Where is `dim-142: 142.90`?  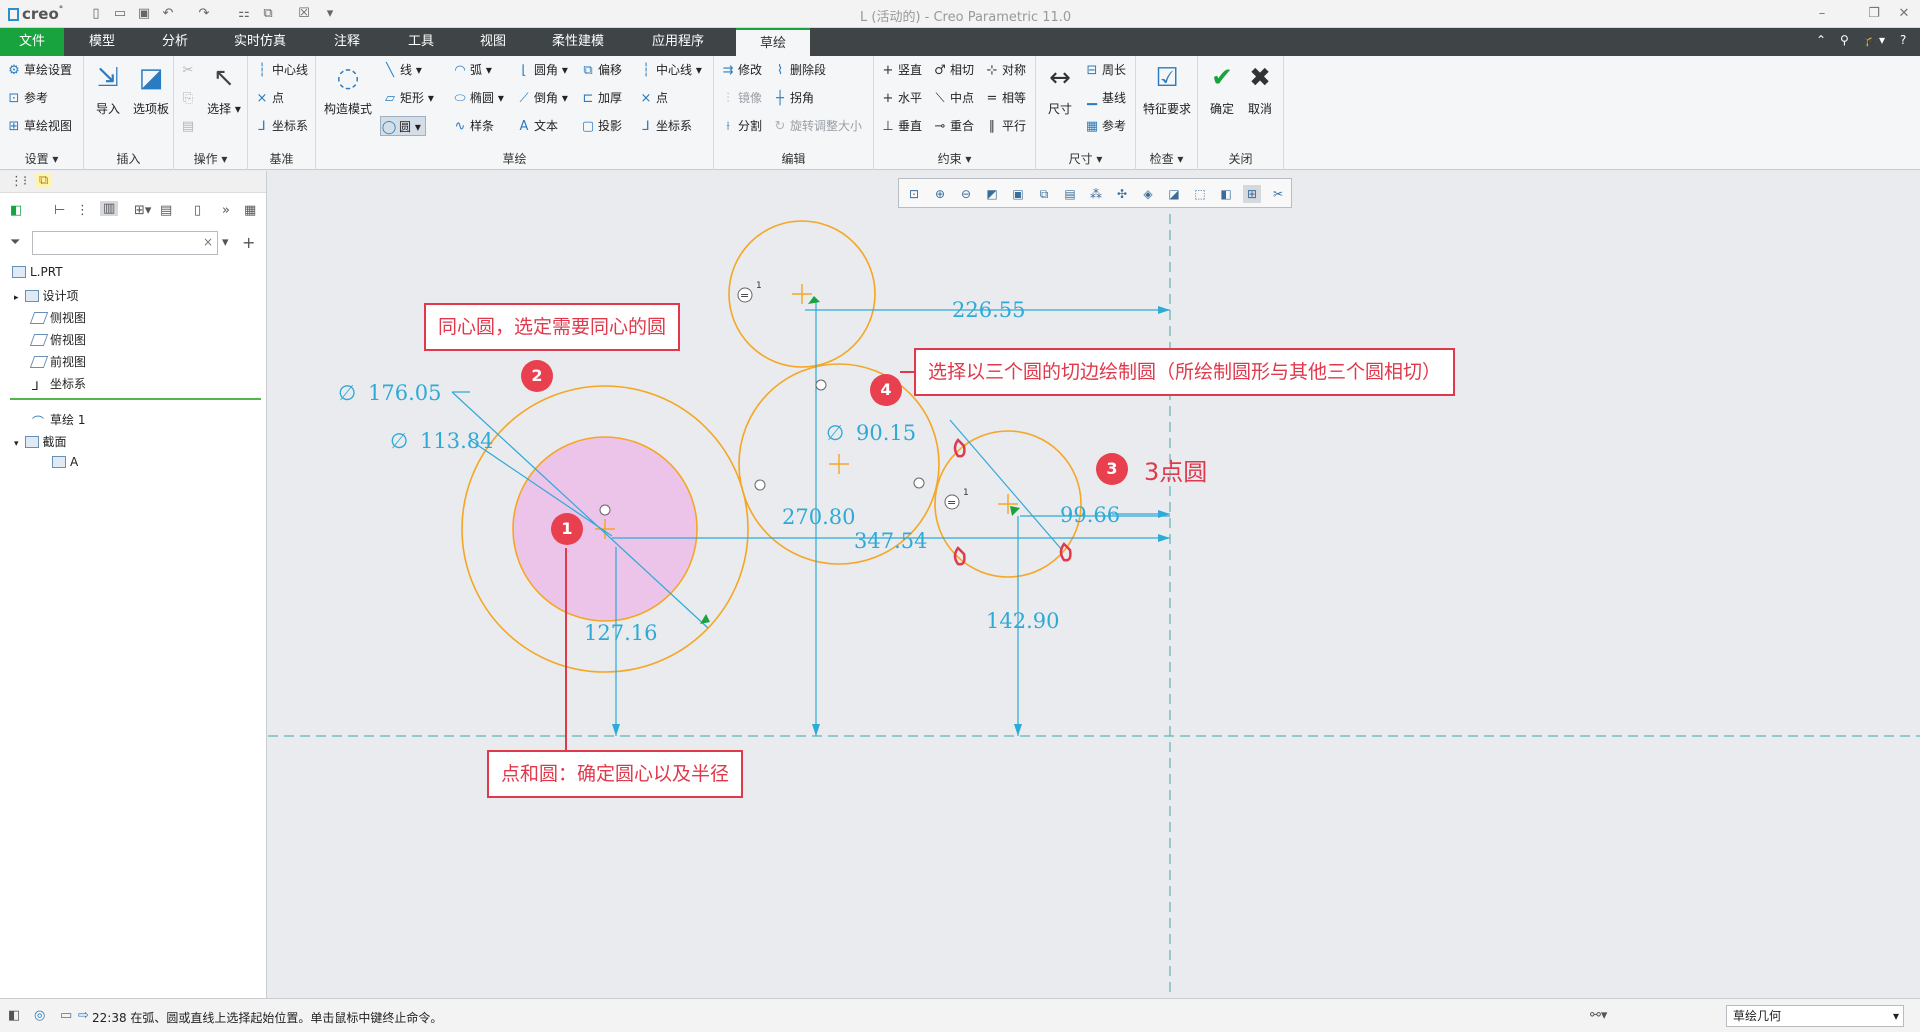 dim-142: 142.90 is located at coordinates (1022, 621).